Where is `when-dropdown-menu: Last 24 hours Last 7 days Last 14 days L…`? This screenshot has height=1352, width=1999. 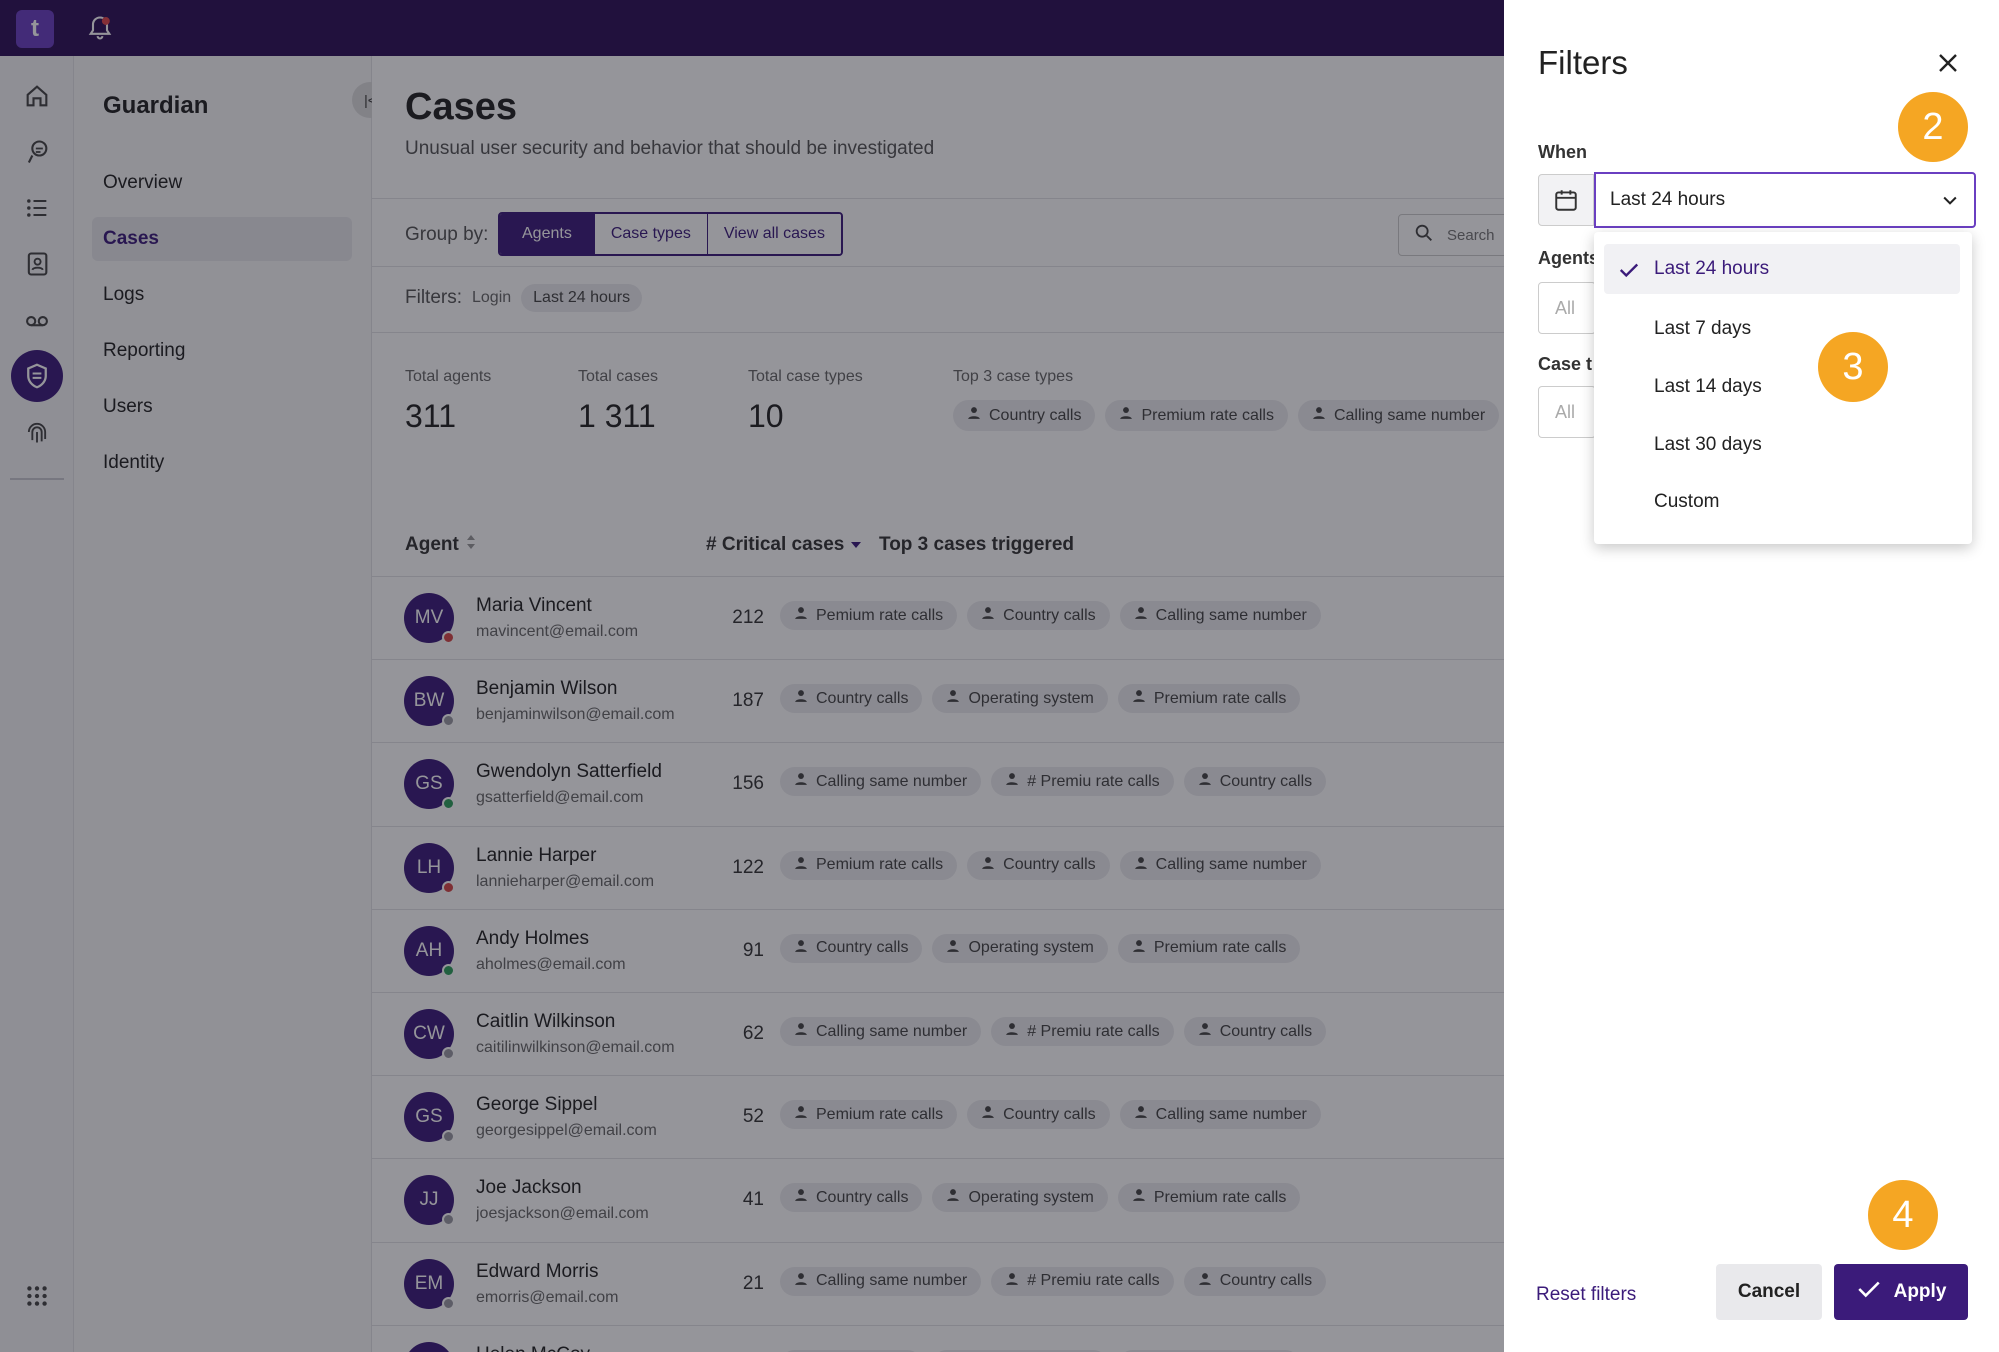
when-dropdown-menu: Last 24 hours Last 7 days Last 14 days L… is located at coordinates (1783, 388).